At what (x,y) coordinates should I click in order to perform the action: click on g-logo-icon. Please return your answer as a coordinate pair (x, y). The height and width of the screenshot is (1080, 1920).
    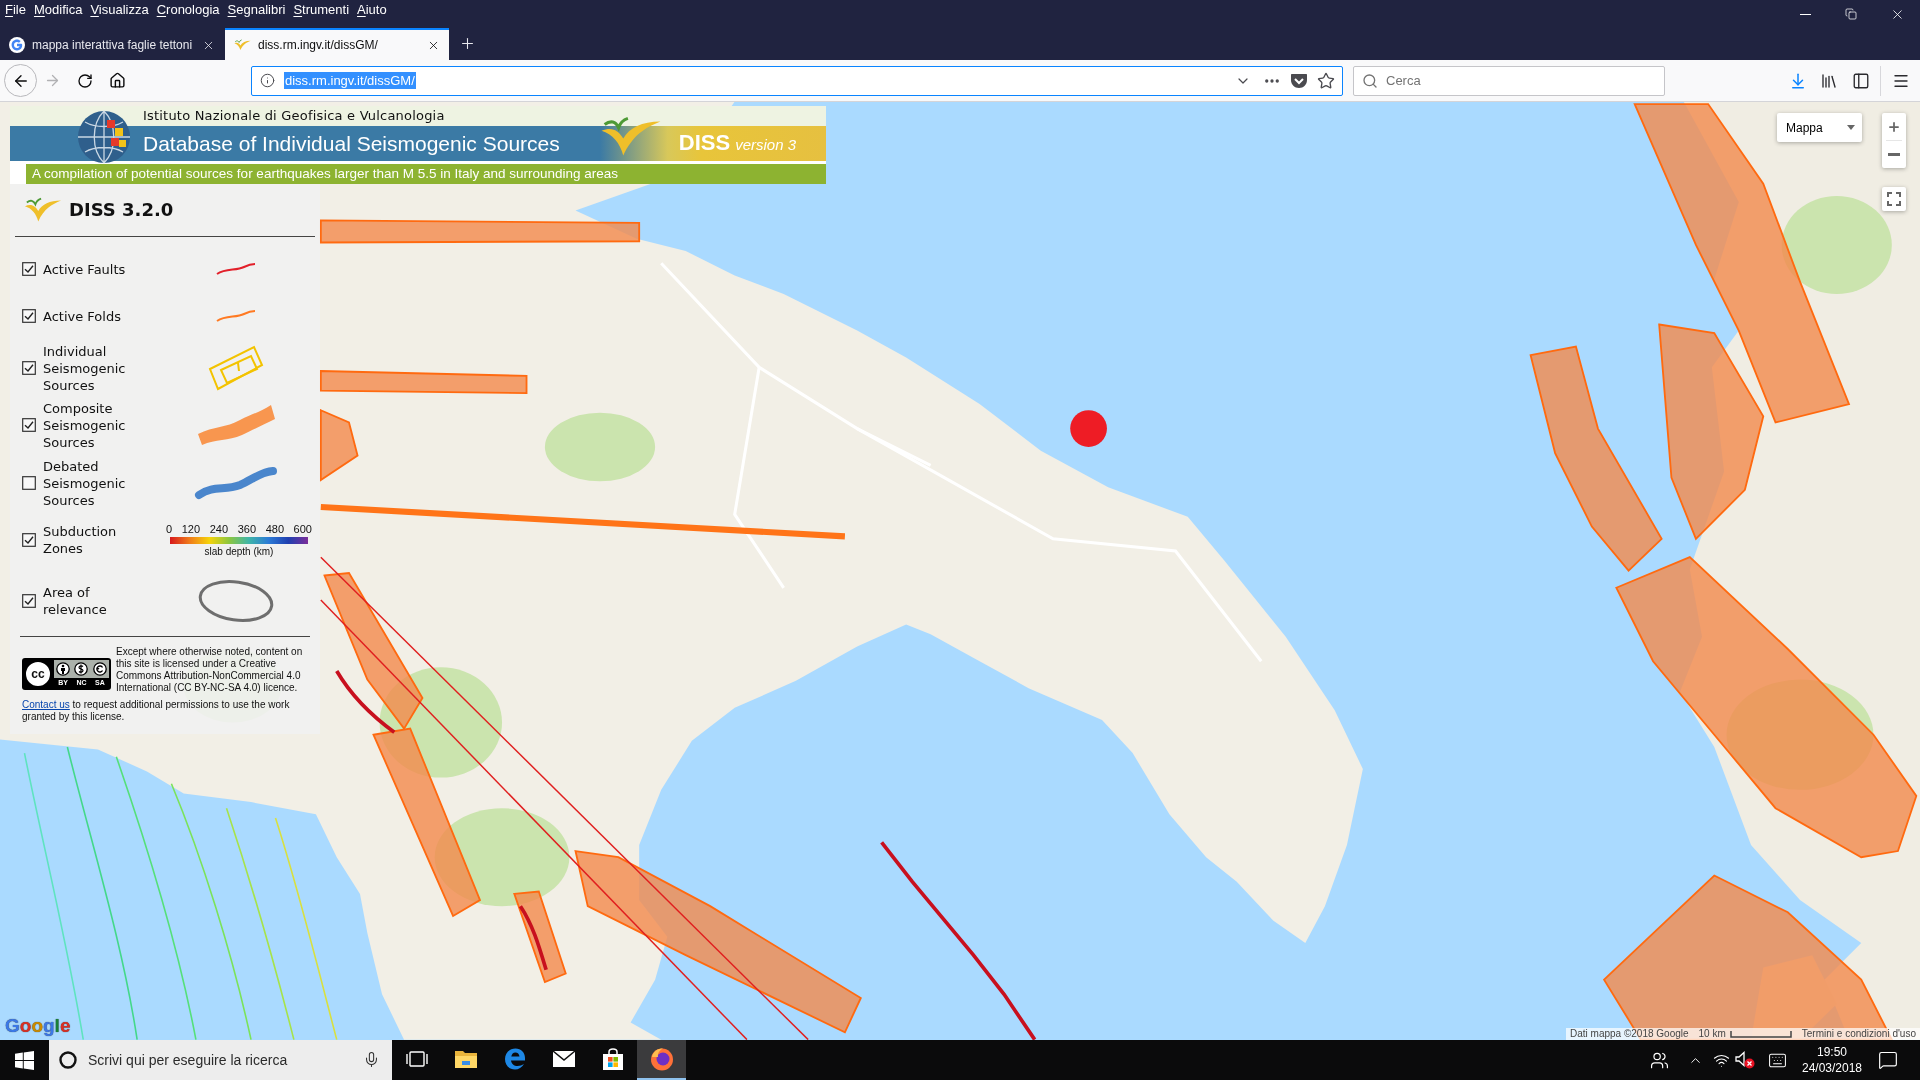
    Looking at the image, I should click on (17, 45).